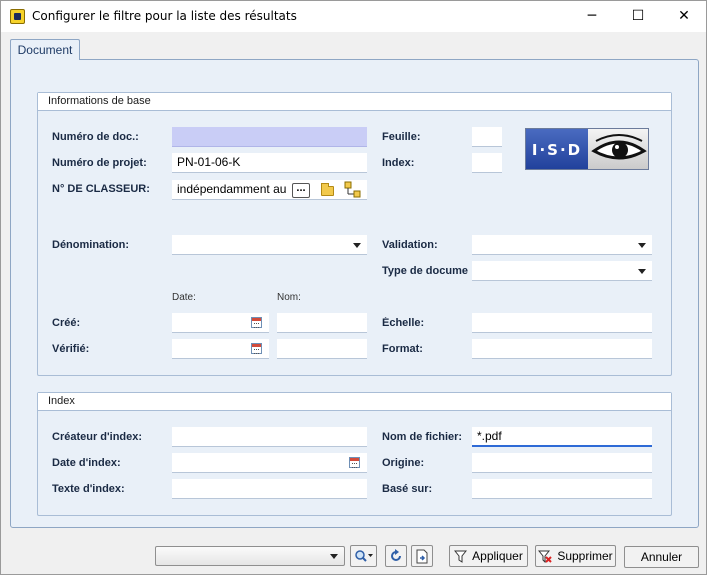  What do you see at coordinates (86, 463) in the screenshot?
I see `index-date-label: Date d'index:` at bounding box center [86, 463].